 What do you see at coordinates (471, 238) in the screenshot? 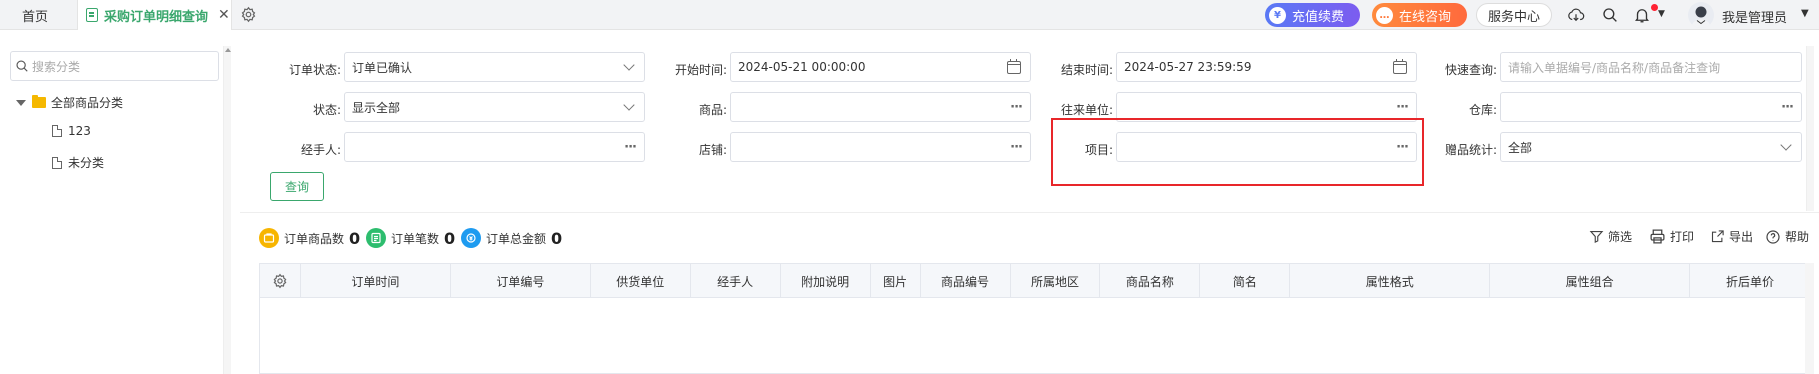
I see `coin-icon` at bounding box center [471, 238].